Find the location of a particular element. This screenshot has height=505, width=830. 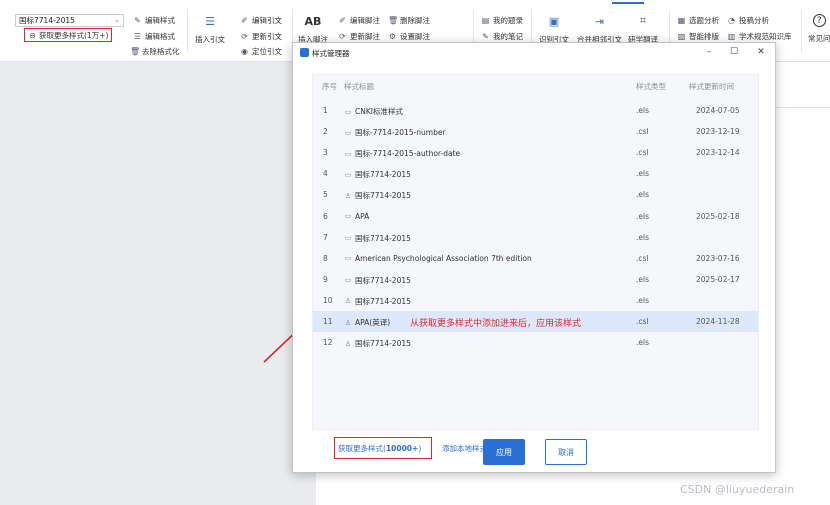

close-icon: ✕ is located at coordinates (761, 52).